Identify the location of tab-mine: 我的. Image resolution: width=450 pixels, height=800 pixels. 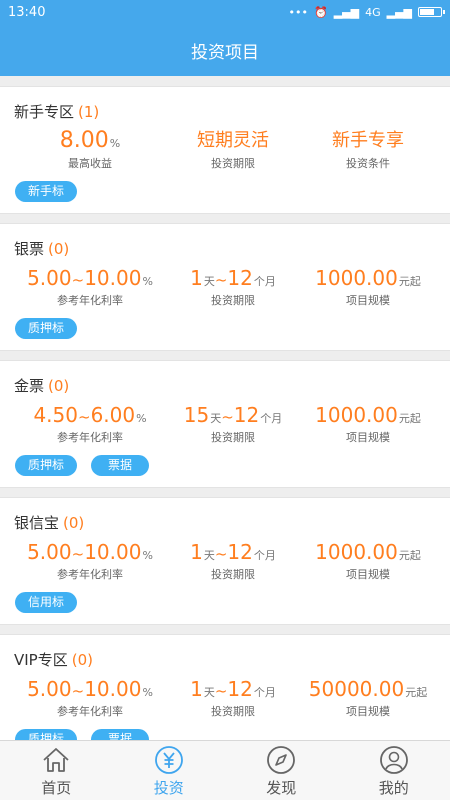
(394, 770).